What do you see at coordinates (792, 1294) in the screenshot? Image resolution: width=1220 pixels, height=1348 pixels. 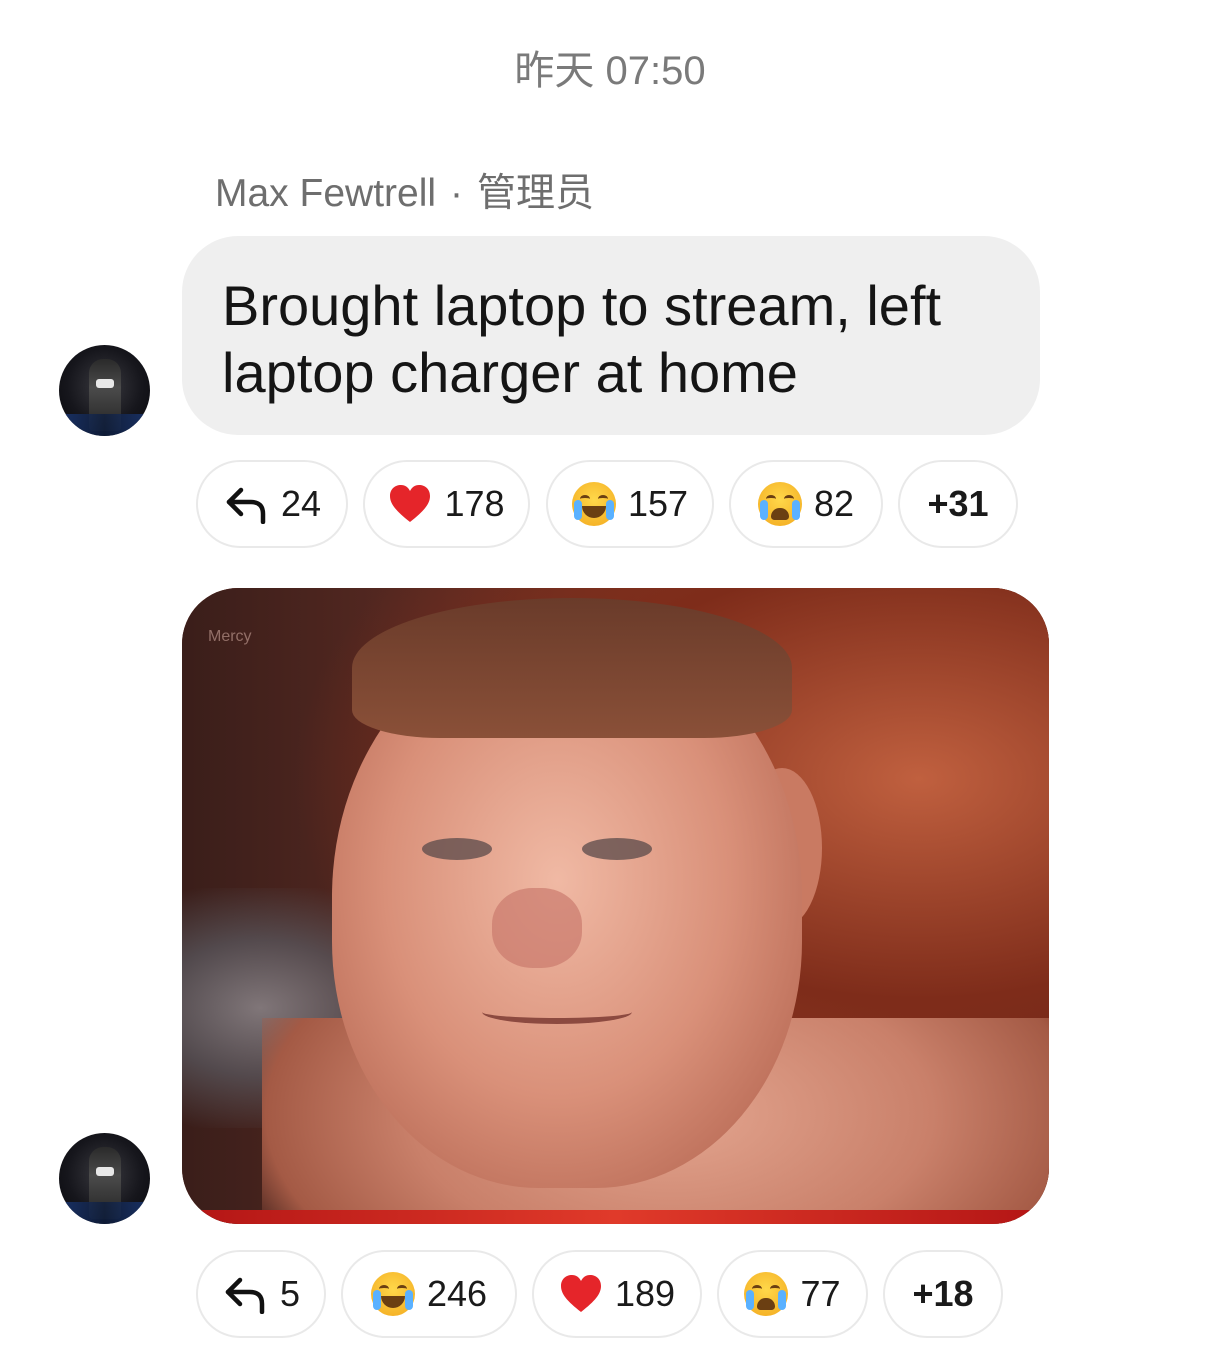 I see `reaction-cry: 77` at bounding box center [792, 1294].